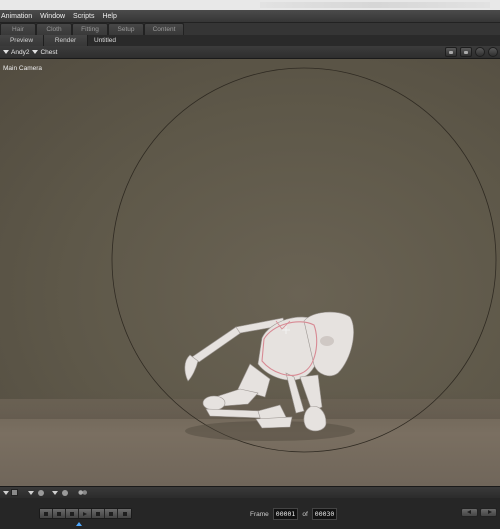 The width and height of the screenshot is (500, 529). I want to click on sphere-menu, so click(60, 492).